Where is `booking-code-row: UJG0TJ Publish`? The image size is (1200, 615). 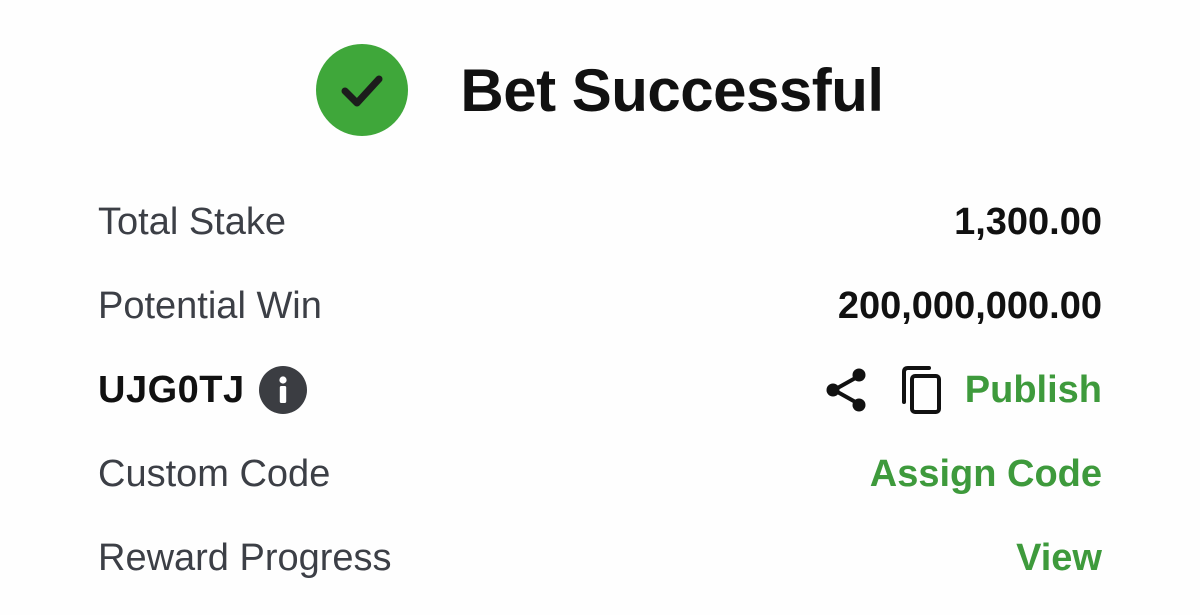 booking-code-row: UJG0TJ Publish is located at coordinates (600, 390).